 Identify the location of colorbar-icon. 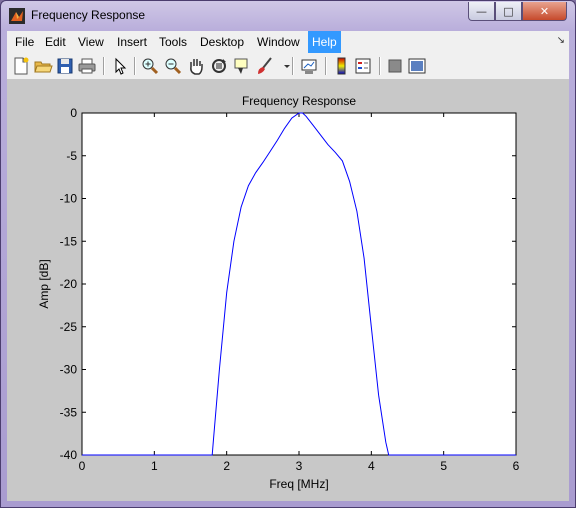
(341, 66).